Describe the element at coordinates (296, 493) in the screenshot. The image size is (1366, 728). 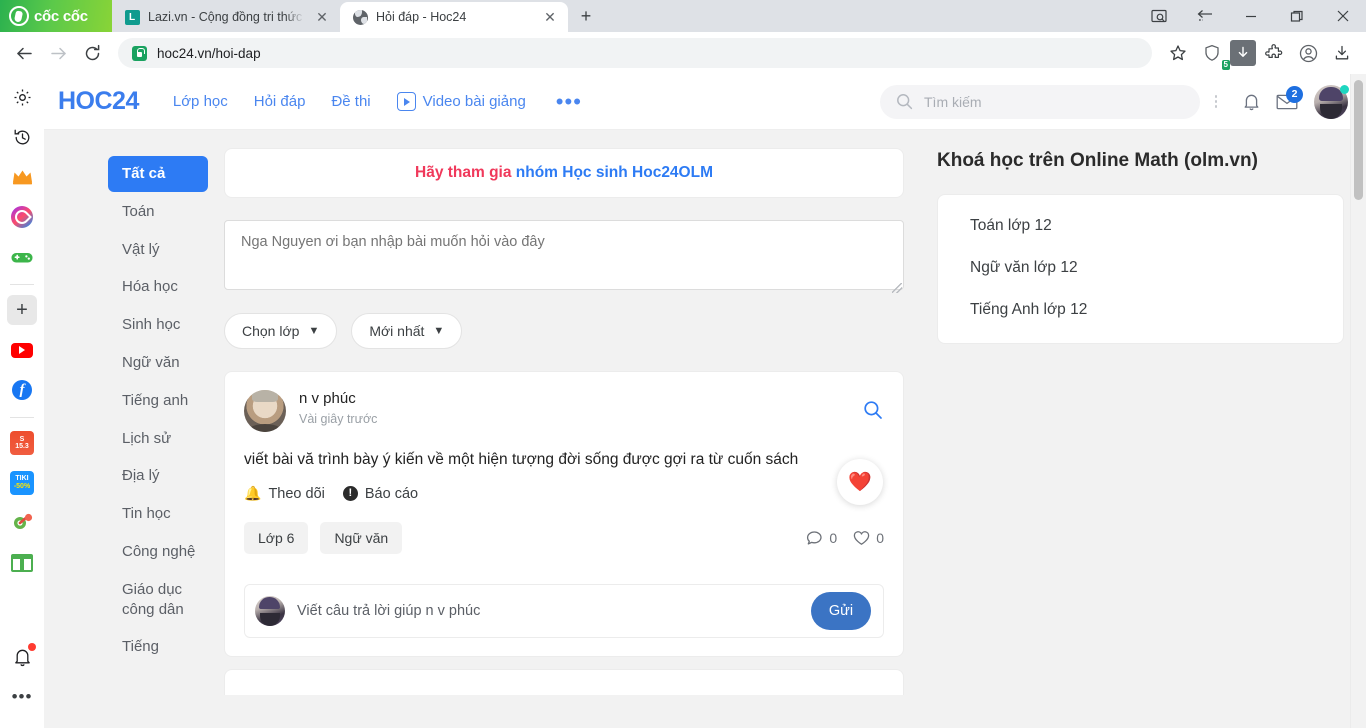
I see `follow-label: Theo dõi` at that location.